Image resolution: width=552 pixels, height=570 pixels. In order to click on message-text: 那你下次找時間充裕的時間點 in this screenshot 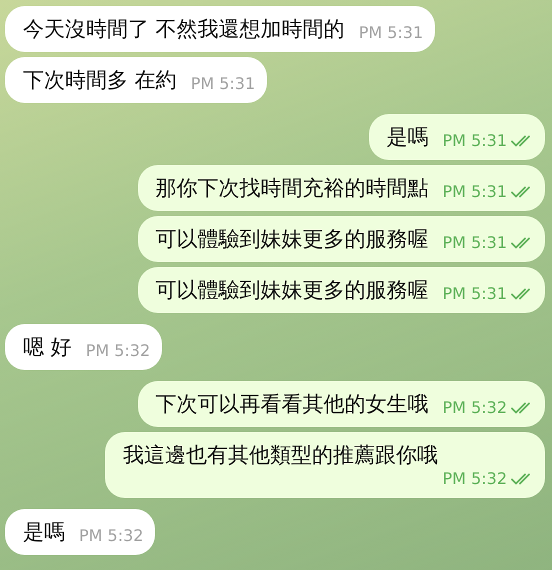, I will do `click(292, 188)`.